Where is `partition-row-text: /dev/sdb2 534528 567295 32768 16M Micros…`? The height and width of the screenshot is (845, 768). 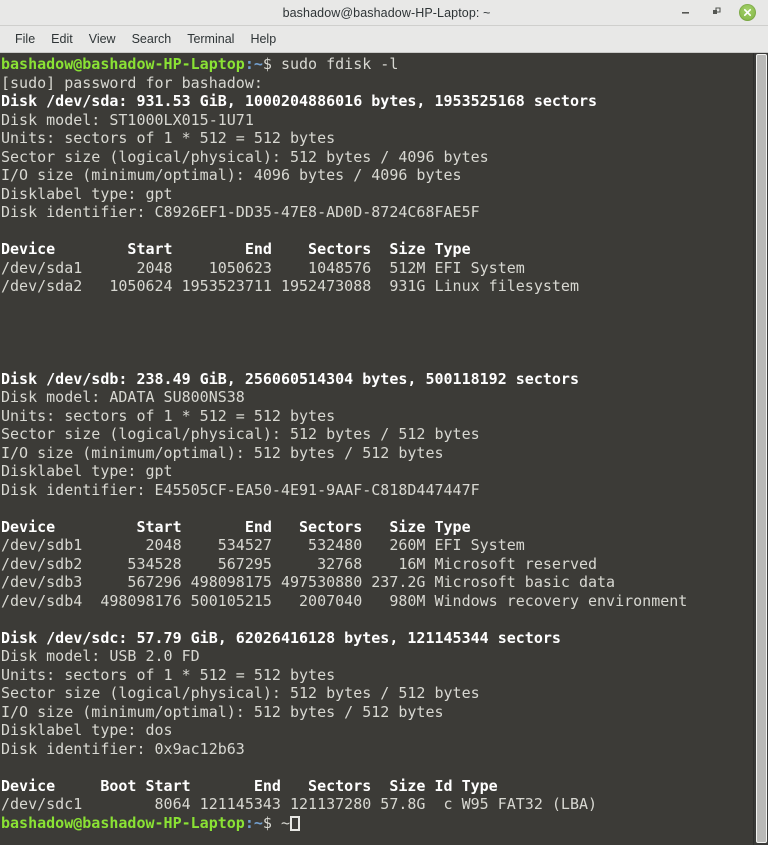
partition-row-text: /dev/sdb2 534528 567295 32768 16M Micros… is located at coordinates (299, 563).